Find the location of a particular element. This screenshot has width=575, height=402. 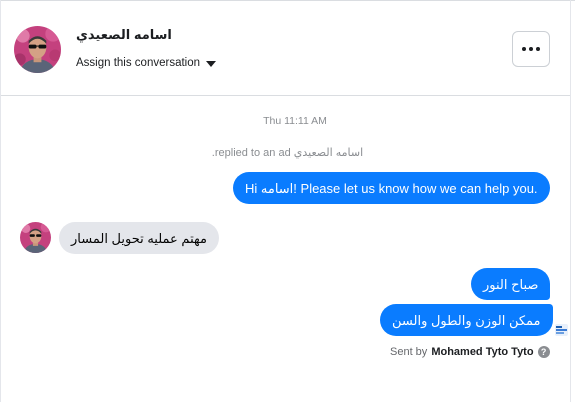

assign-conversation-button: Assign this conversation is located at coordinates (146, 63).